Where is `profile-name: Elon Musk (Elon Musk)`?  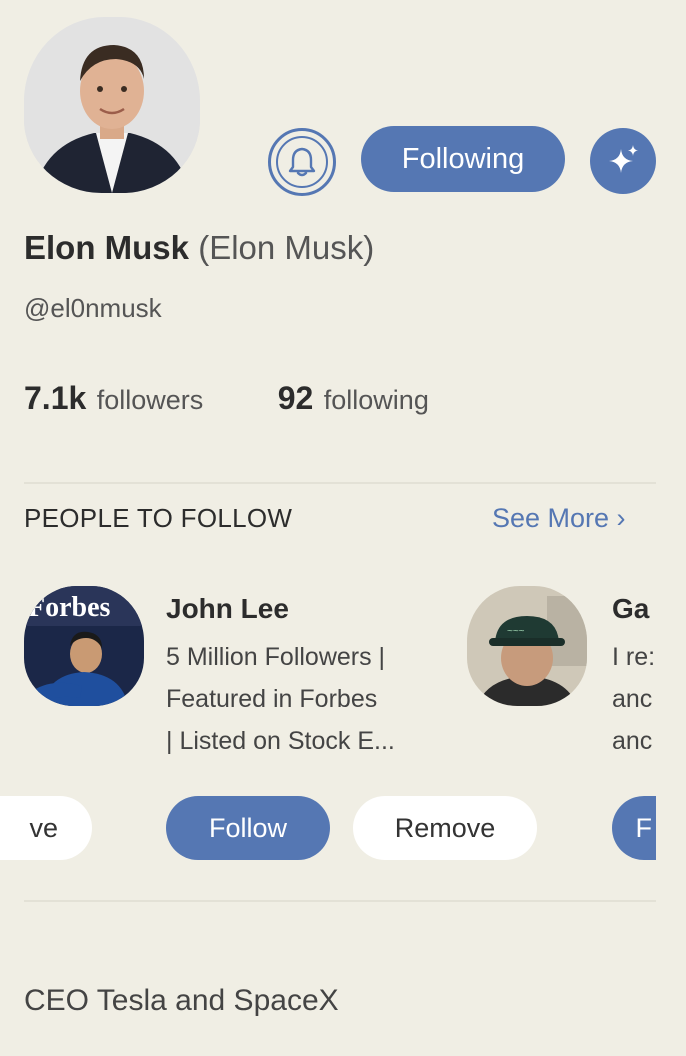 profile-name: Elon Musk (Elon Musk) is located at coordinates (199, 248).